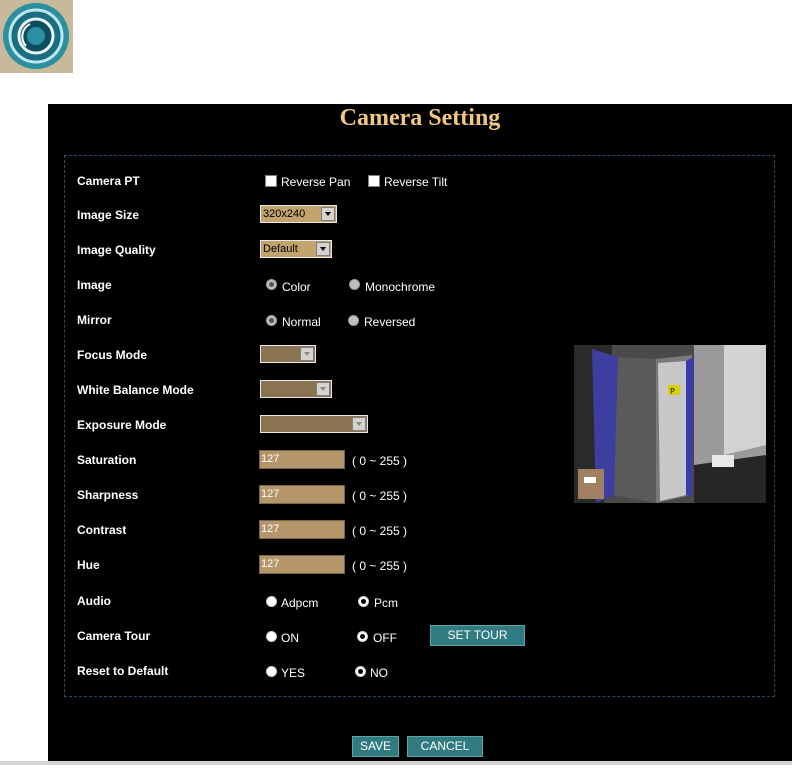 This screenshot has width=792, height=768. What do you see at coordinates (301, 322) in the screenshot?
I see `mirror-normal-label: Normal` at bounding box center [301, 322].